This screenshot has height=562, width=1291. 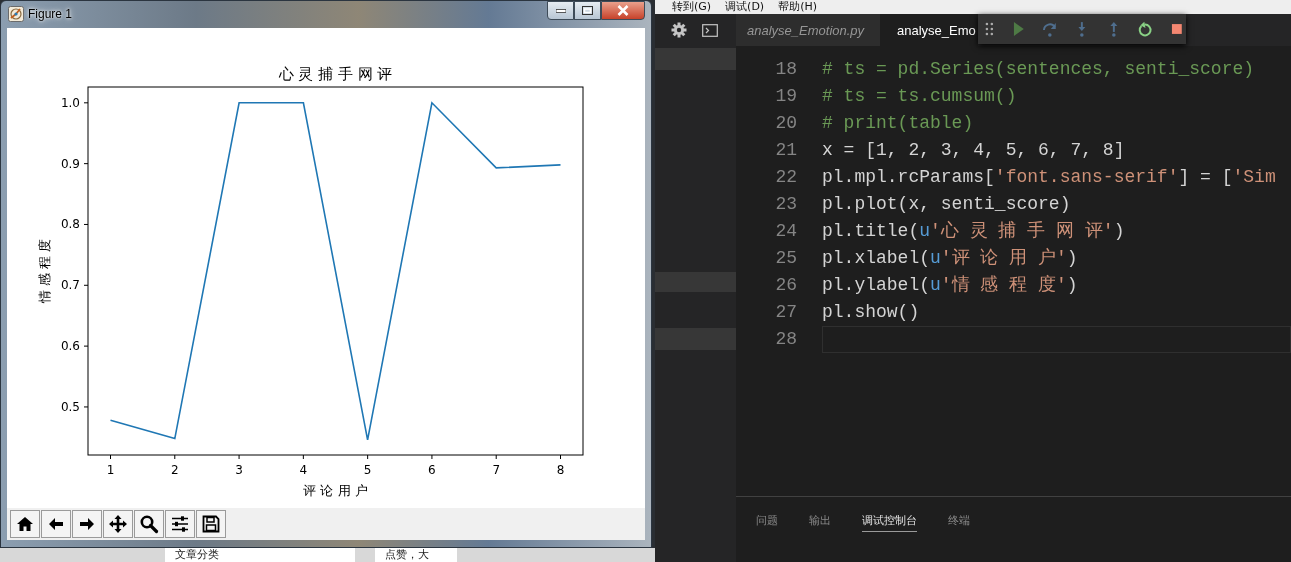 I want to click on menu-item: 转到(G), so click(x=692, y=7).